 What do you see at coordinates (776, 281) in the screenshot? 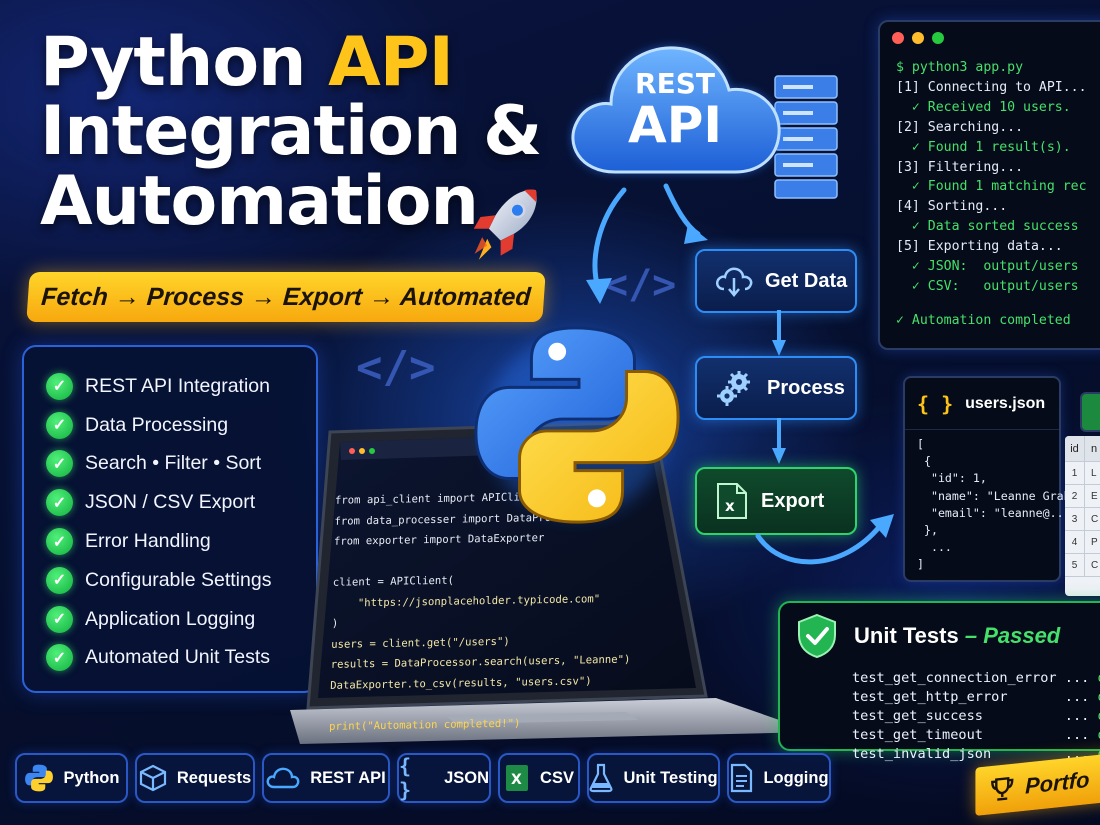
I see `flow-get-data: Get Data` at bounding box center [776, 281].